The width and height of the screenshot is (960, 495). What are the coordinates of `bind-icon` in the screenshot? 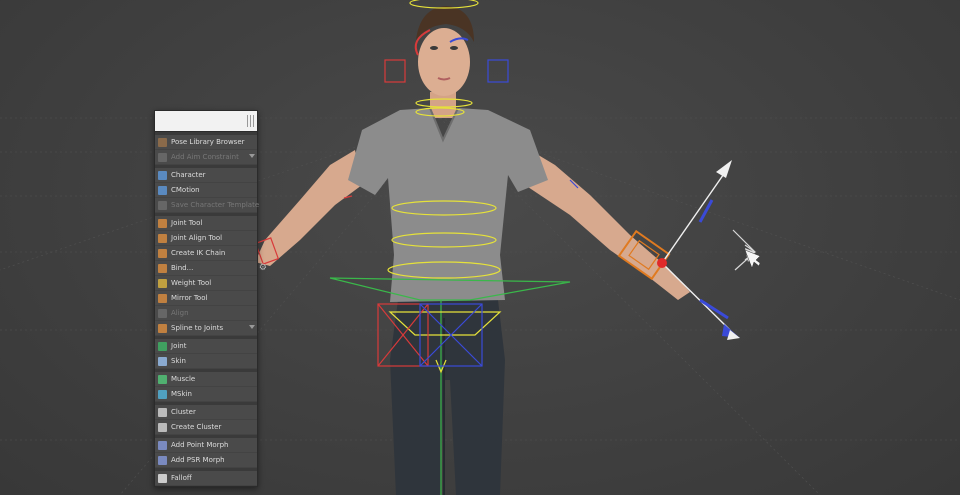 It's located at (162, 268).